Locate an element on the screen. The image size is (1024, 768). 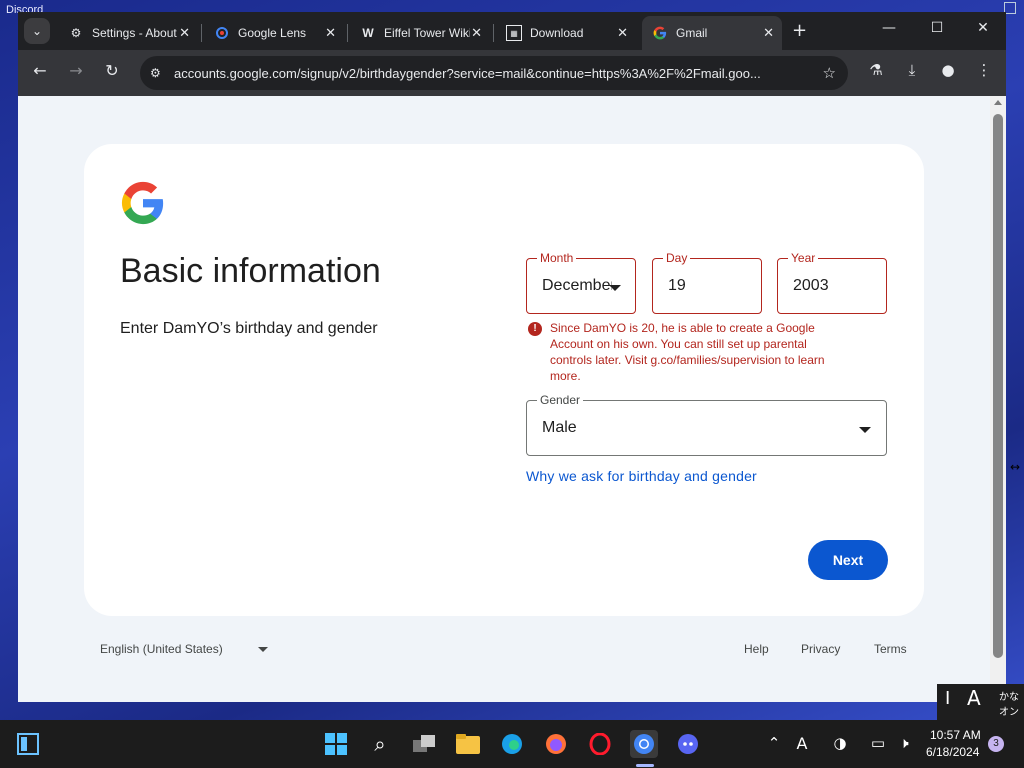
error-icon: ! is located at coordinates (535, 329).